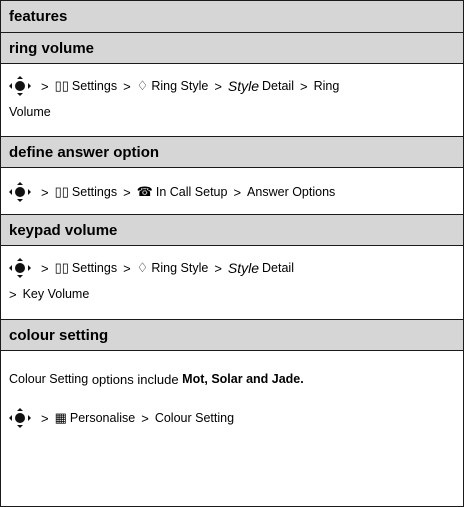  I want to click on table-header: features, so click(232, 17).